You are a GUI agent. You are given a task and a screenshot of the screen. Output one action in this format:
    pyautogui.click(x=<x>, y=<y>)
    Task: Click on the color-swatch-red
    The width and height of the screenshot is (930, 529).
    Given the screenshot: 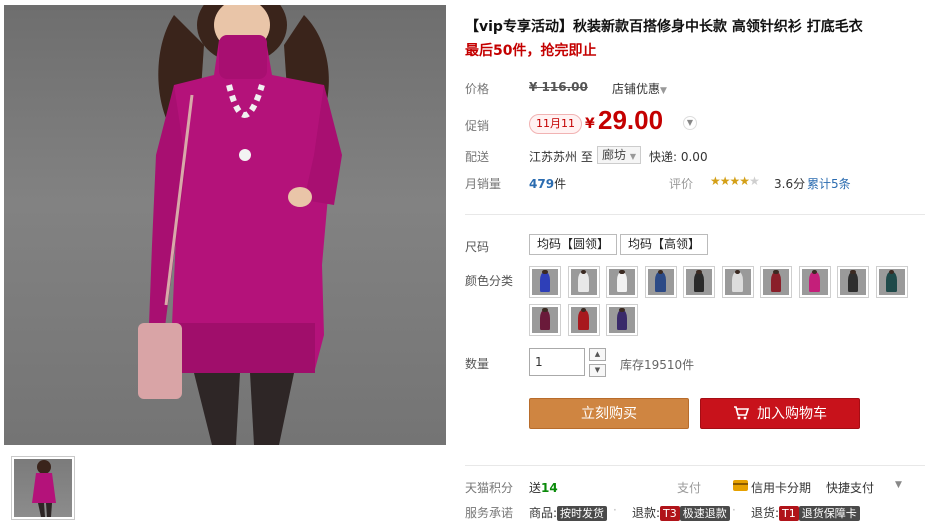 What is the action you would take?
    pyautogui.click(x=583, y=320)
    